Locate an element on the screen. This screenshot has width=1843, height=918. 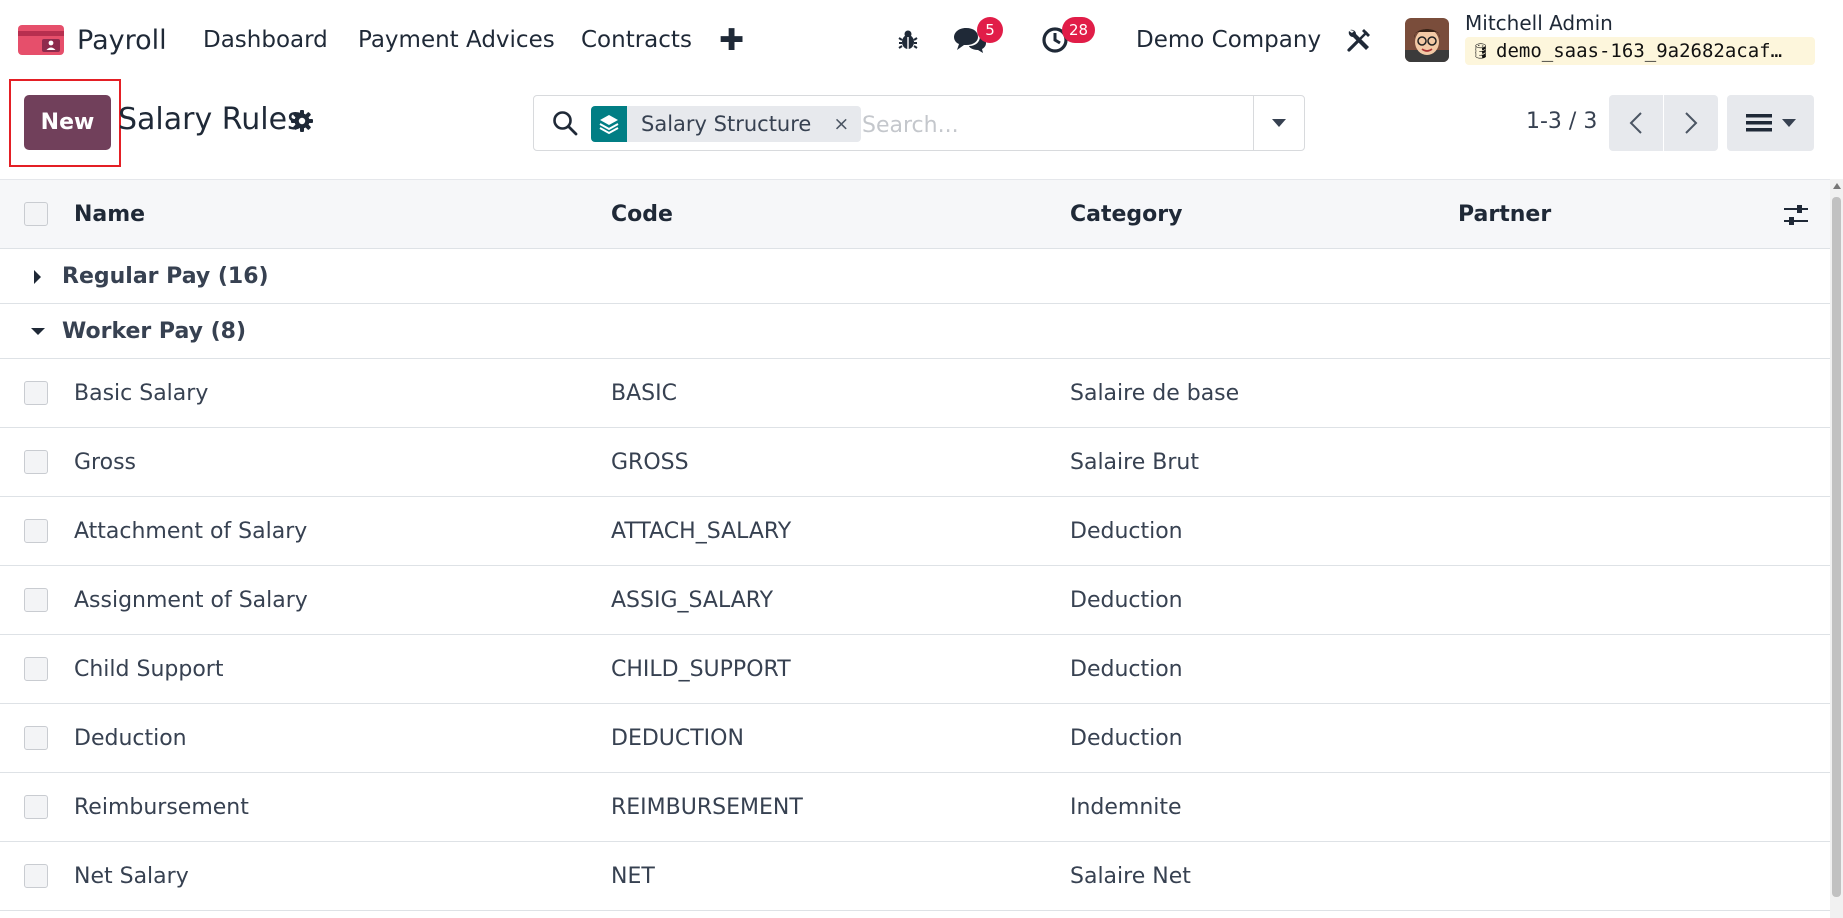
cell-code: ASSIG_SALARY is located at coordinates (692, 600).